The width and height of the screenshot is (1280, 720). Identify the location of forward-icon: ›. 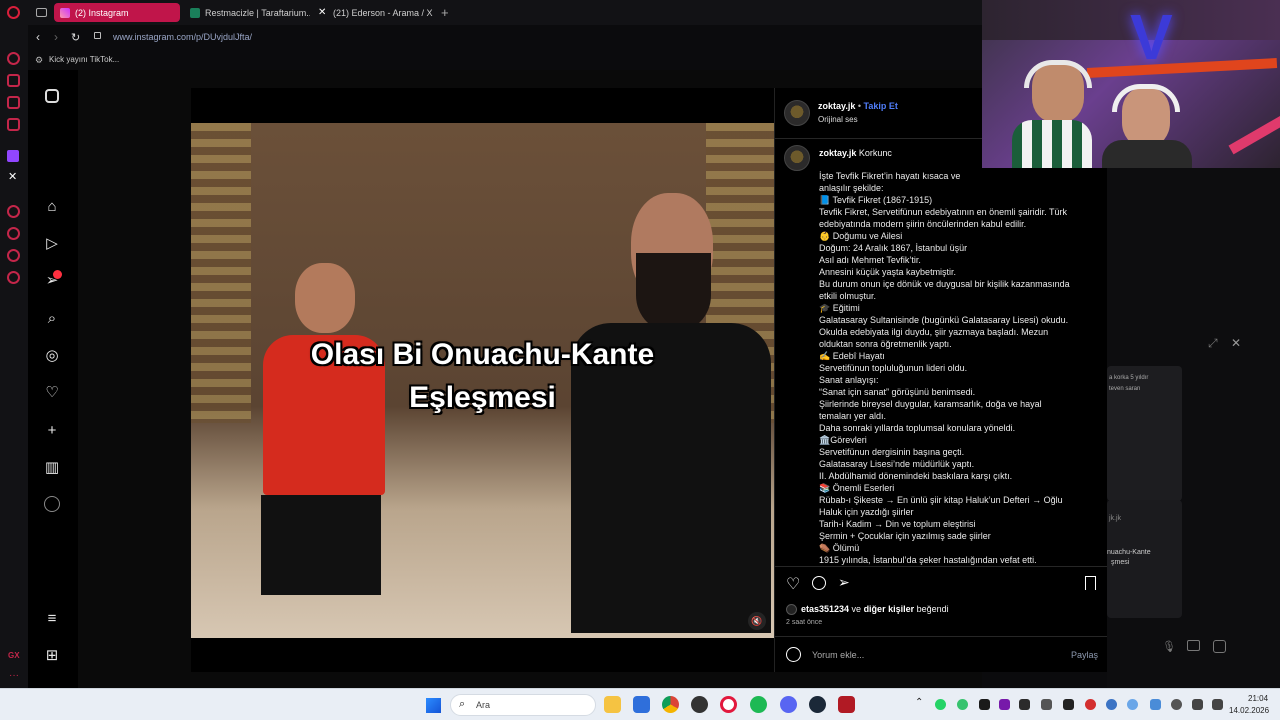
(56, 37).